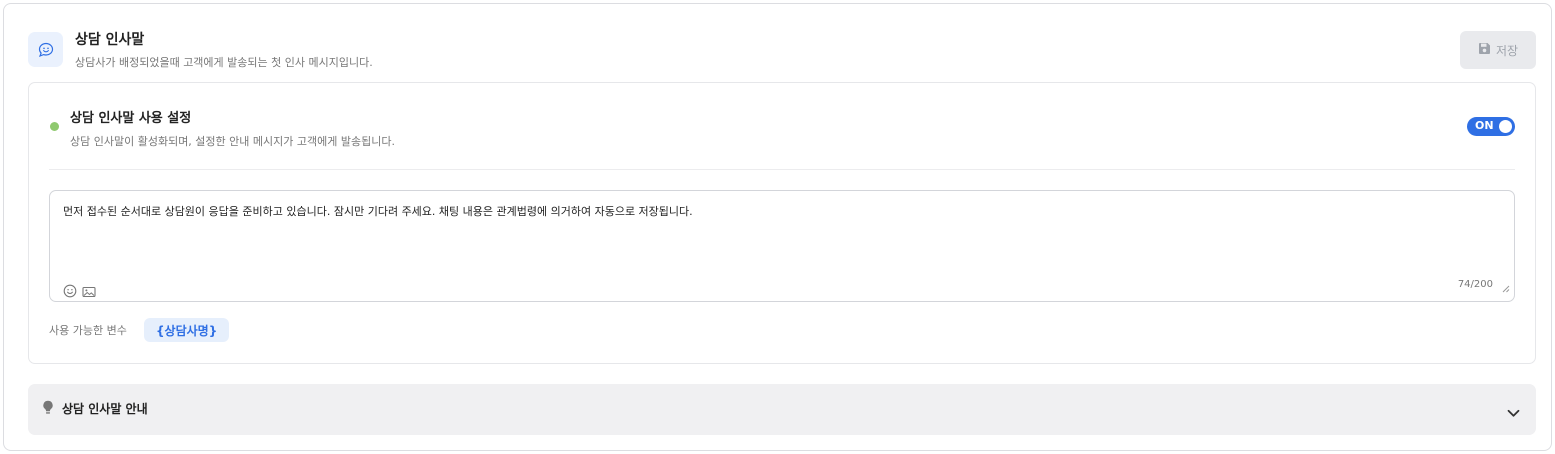 The width and height of the screenshot is (1555, 454). Describe the element at coordinates (48, 409) in the screenshot. I see `lightbulb-icon` at that location.